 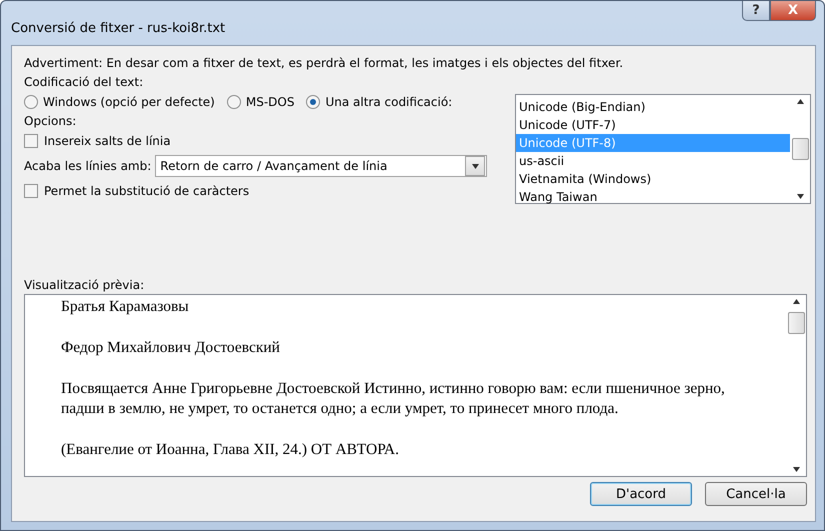 I want to click on checkbox-label: Permet la substitució de caràcters, so click(x=147, y=191).